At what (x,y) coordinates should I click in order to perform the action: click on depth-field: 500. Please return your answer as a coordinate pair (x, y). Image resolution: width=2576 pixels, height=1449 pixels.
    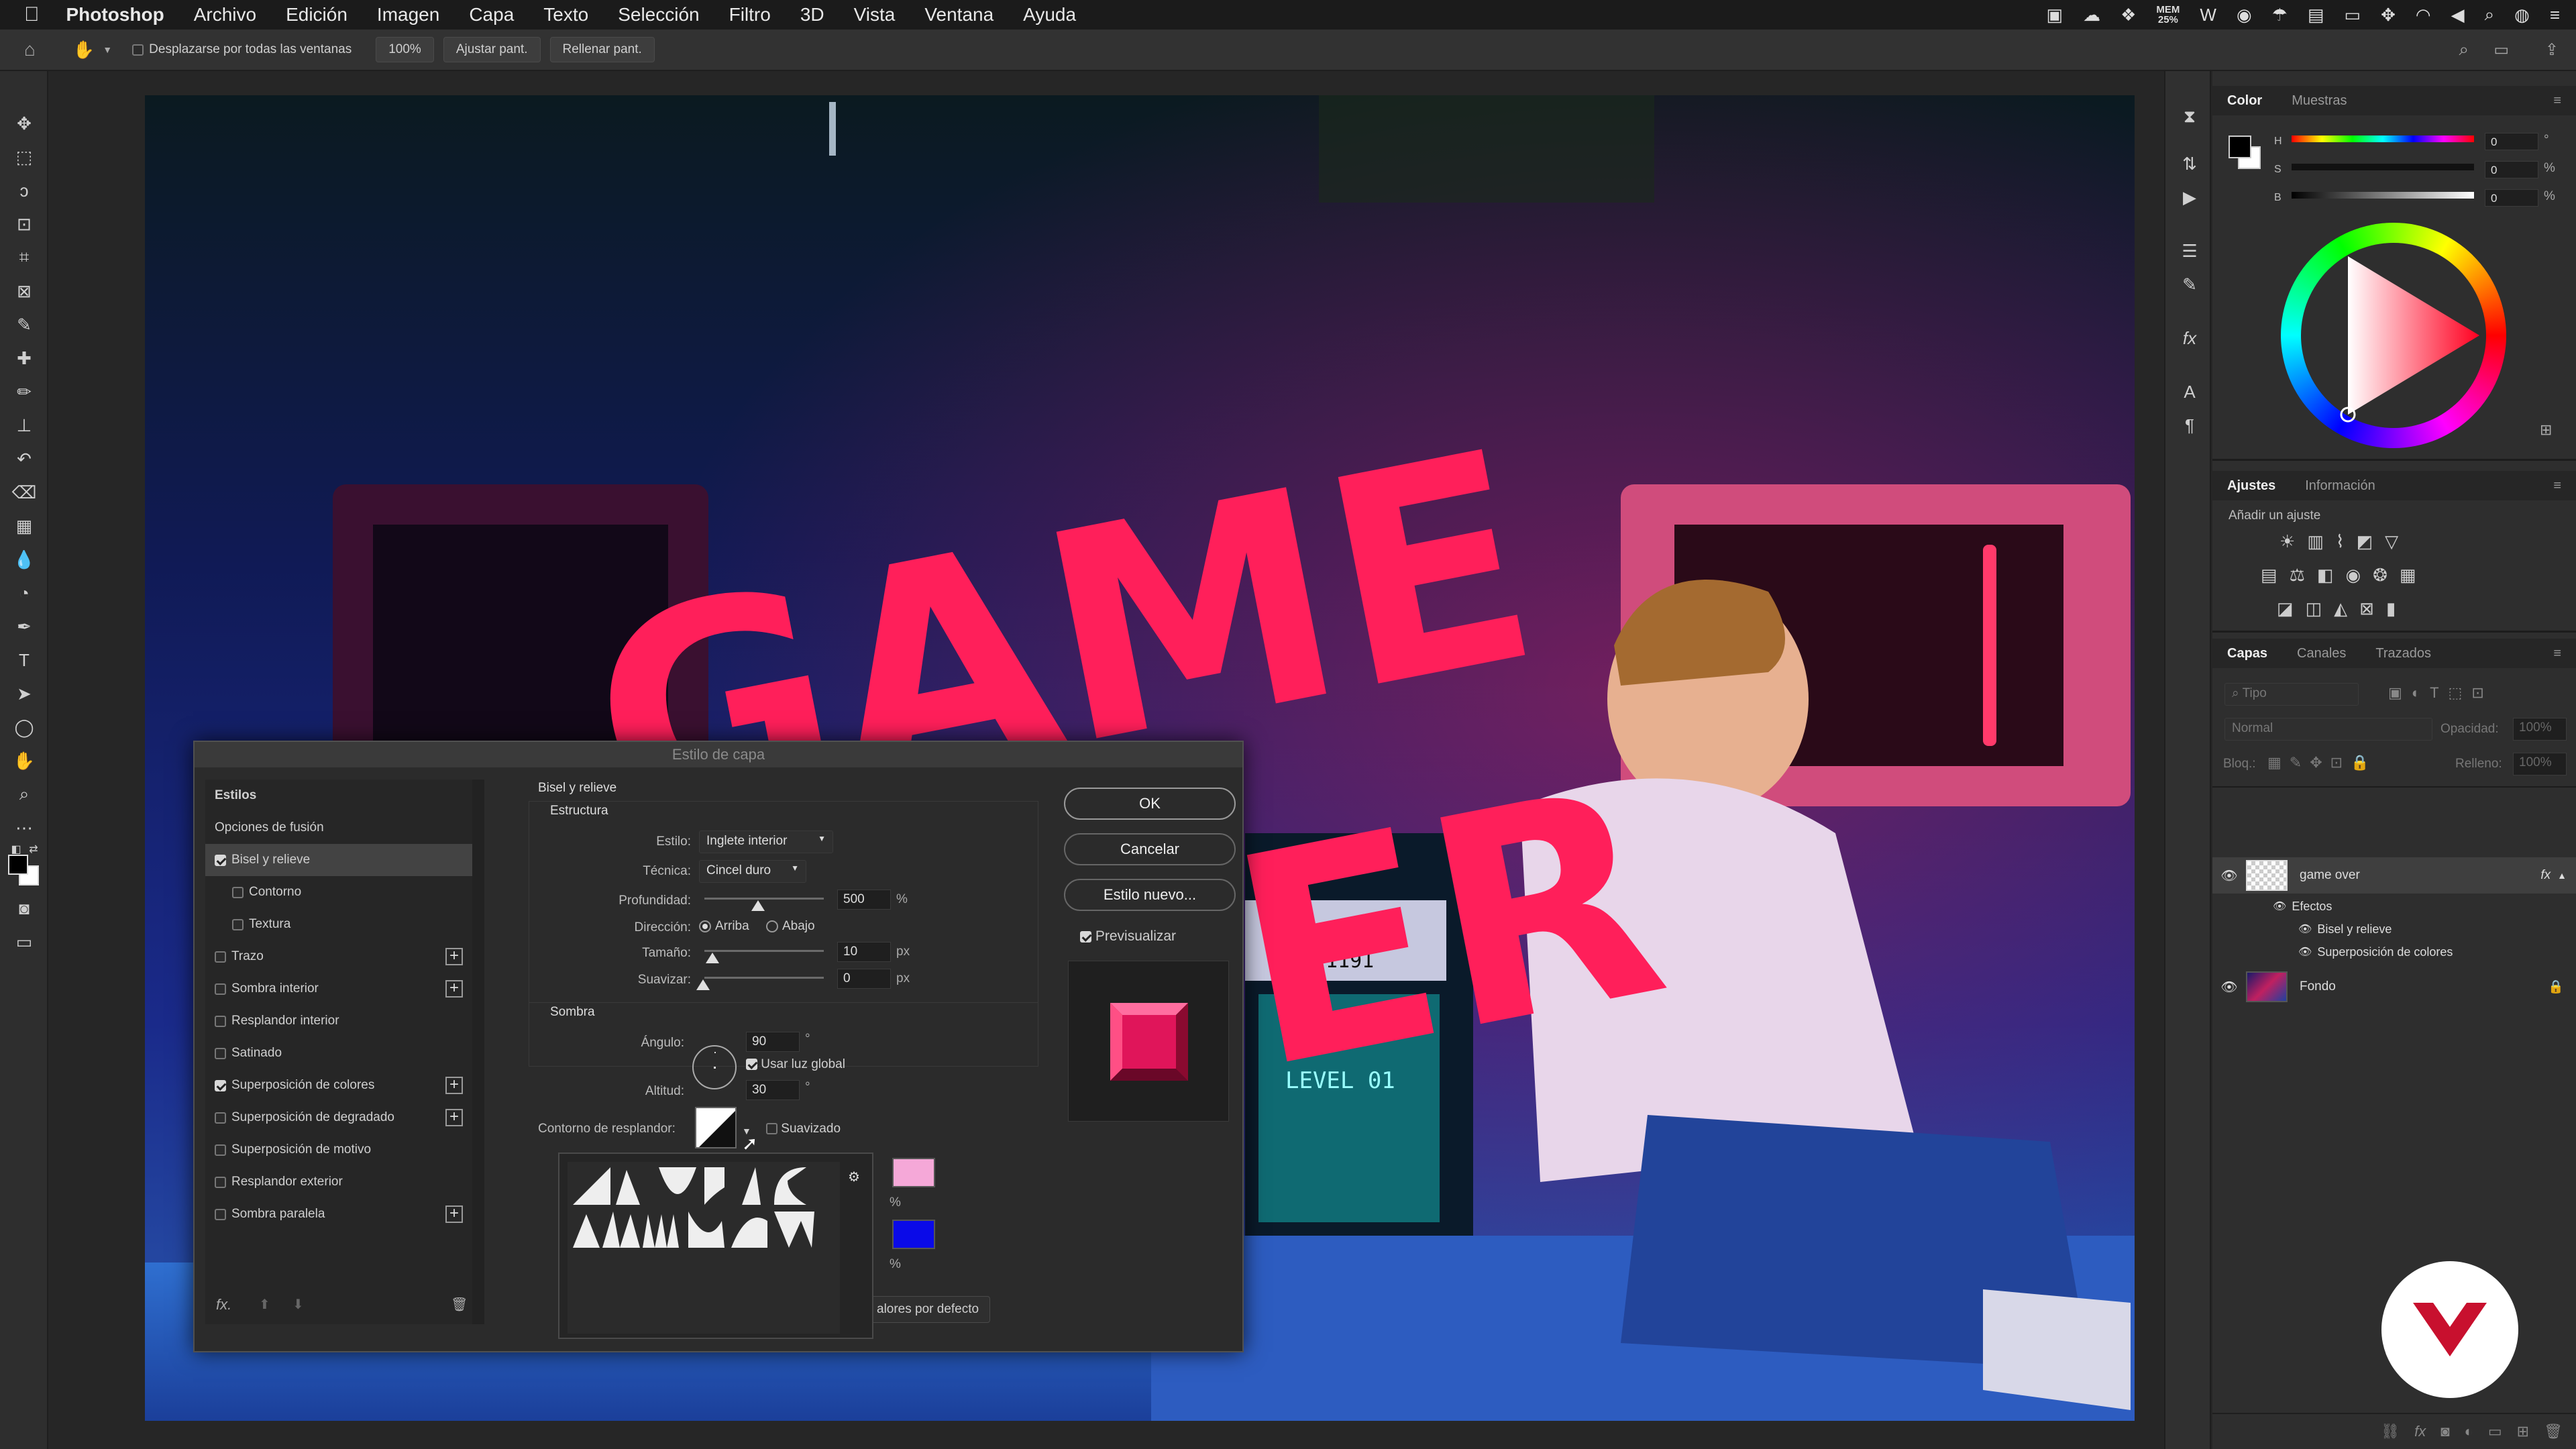
    Looking at the image, I should click on (864, 900).